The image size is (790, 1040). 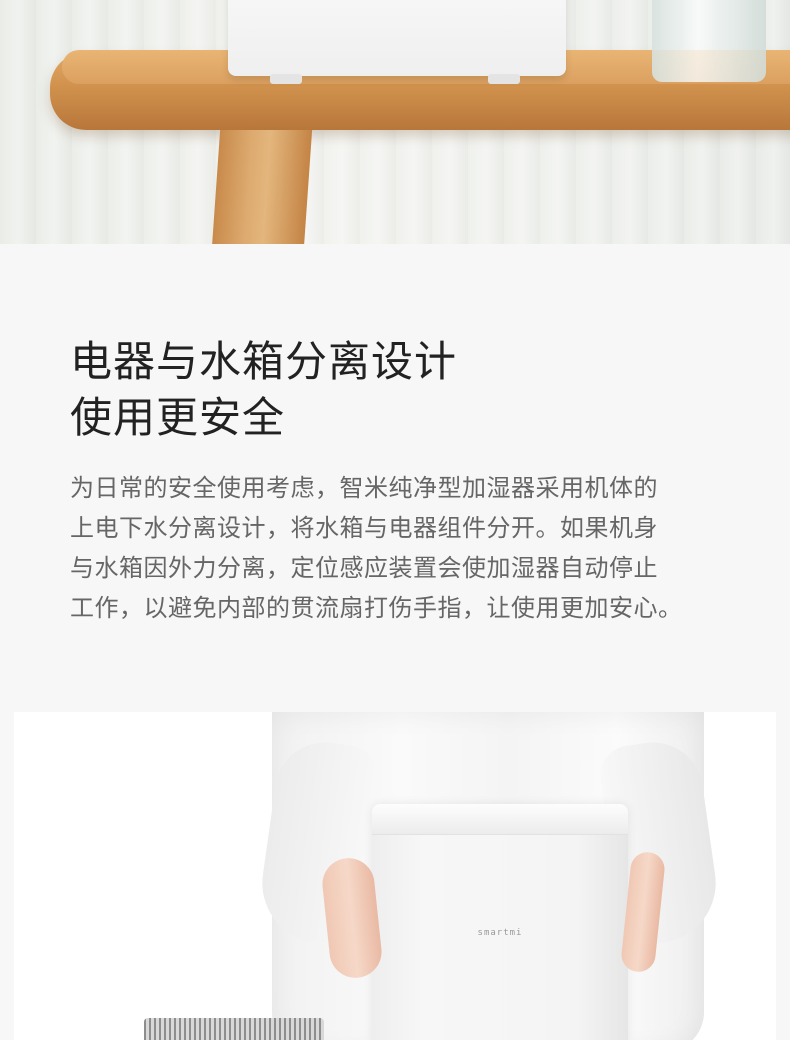 I want to click on description-line-1: 为日常的安全使用考虑，智米纯净型加湿器采用机体的, so click(x=364, y=488).